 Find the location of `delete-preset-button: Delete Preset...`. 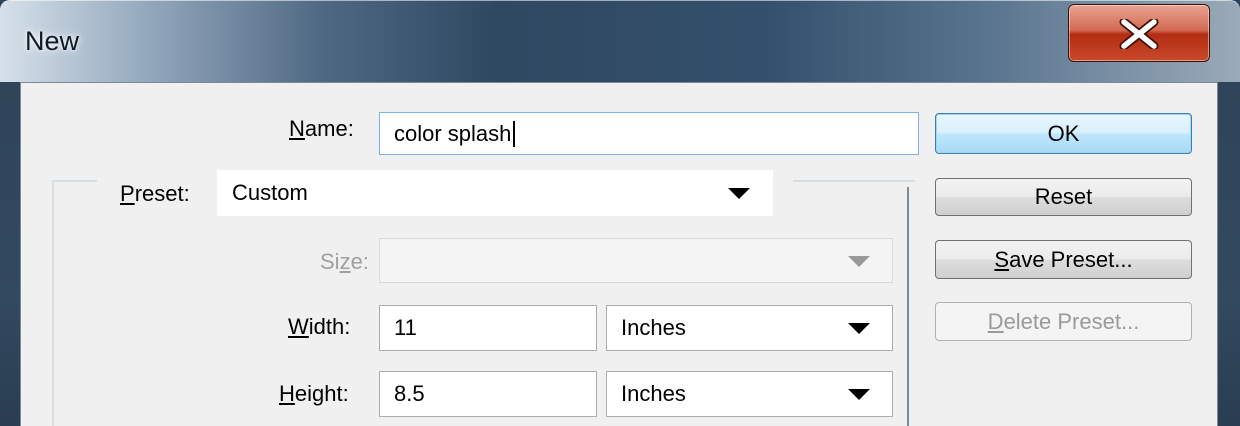

delete-preset-button: Delete Preset... is located at coordinates (1063, 321).